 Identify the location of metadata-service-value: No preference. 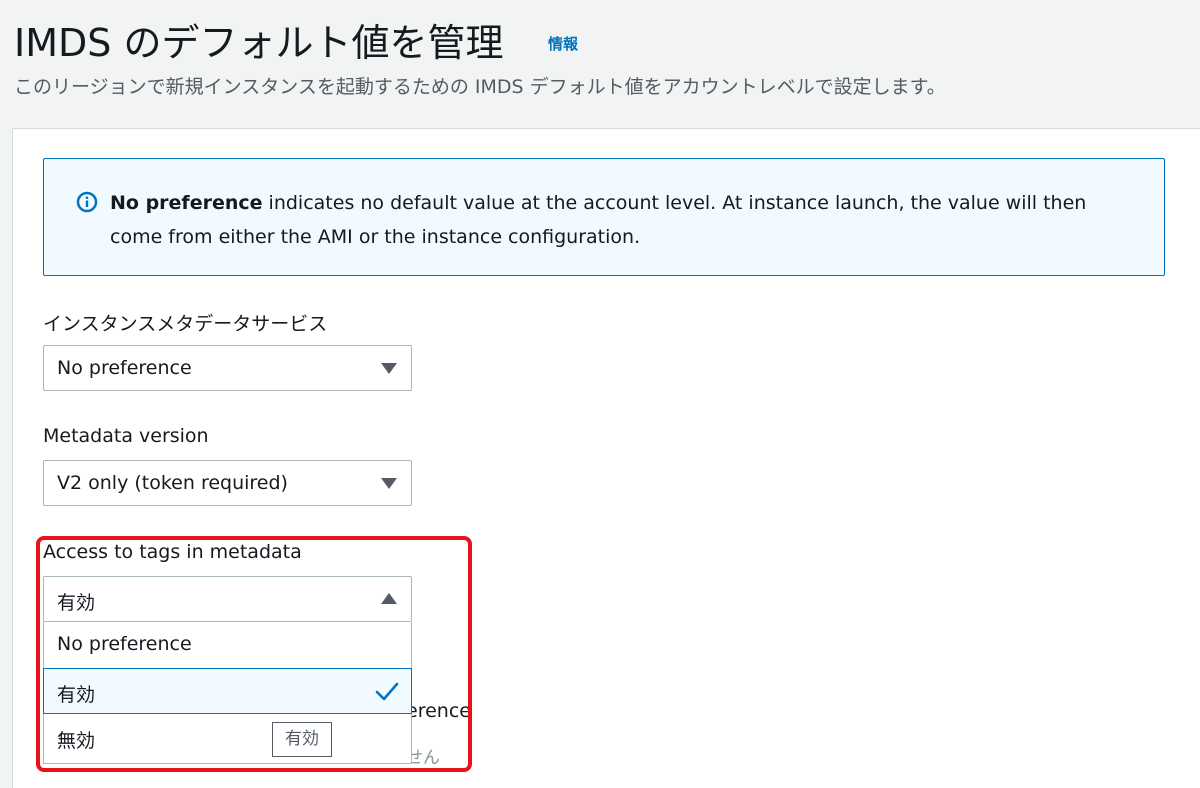
(124, 368).